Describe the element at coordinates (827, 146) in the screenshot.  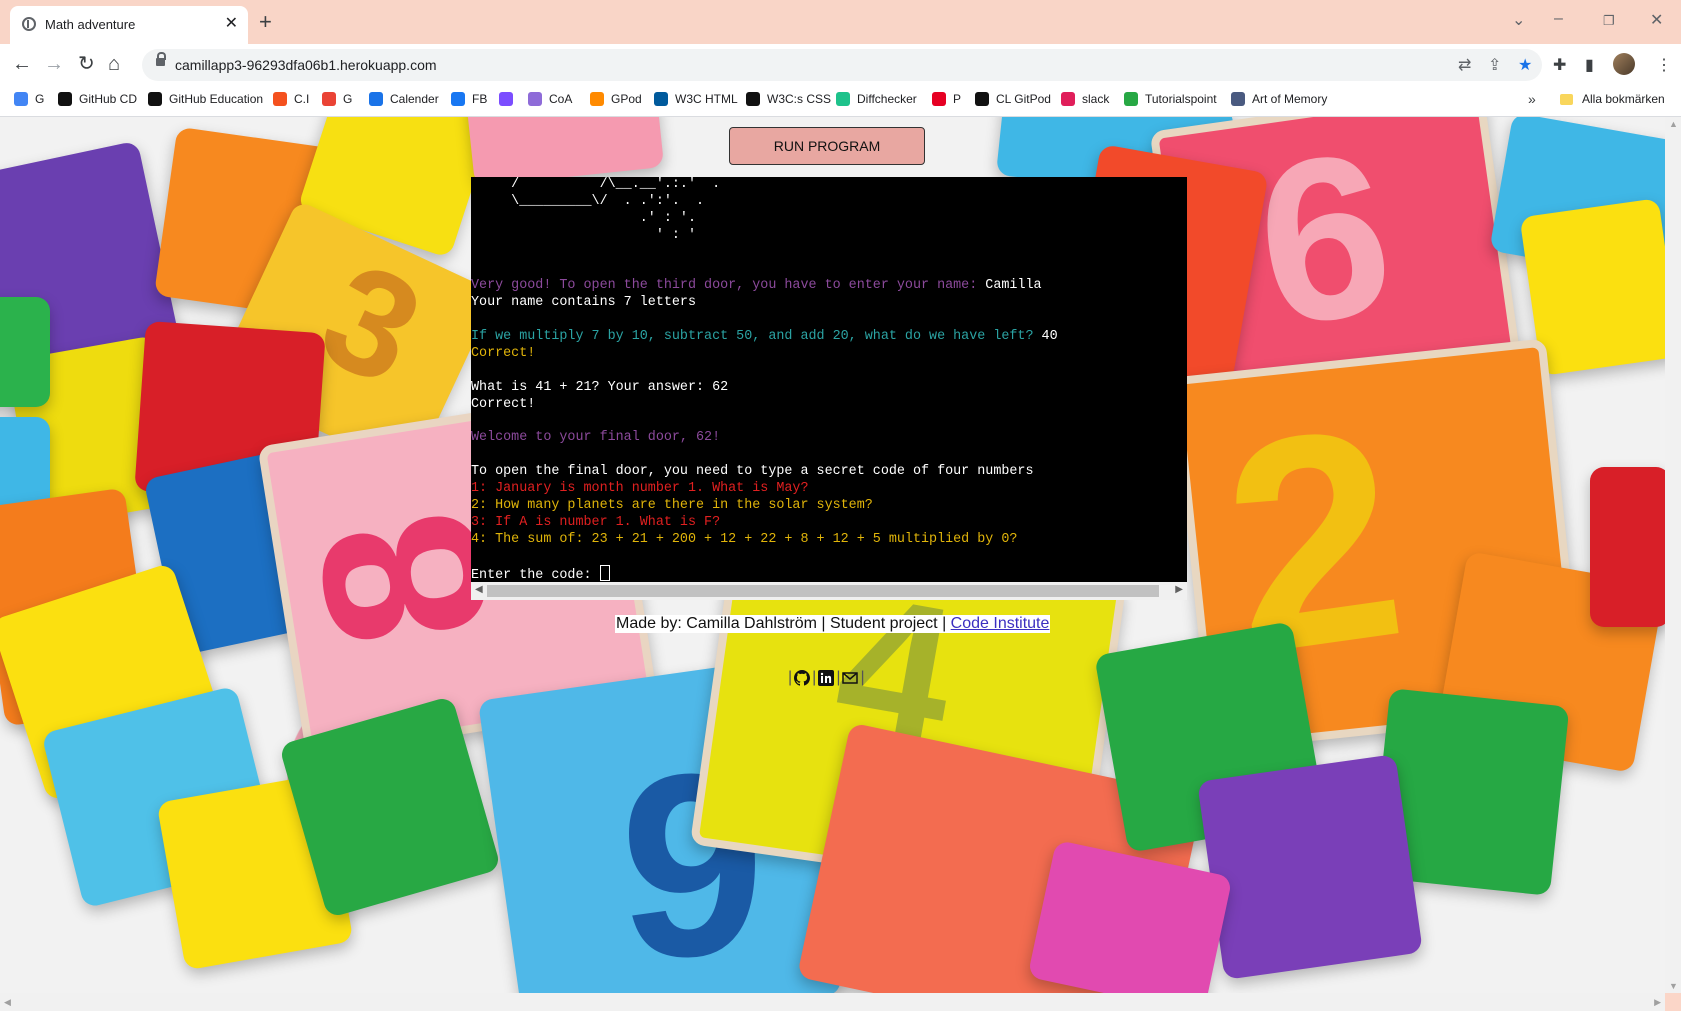
I see `run-program-button: RUN PROGRAM` at that location.